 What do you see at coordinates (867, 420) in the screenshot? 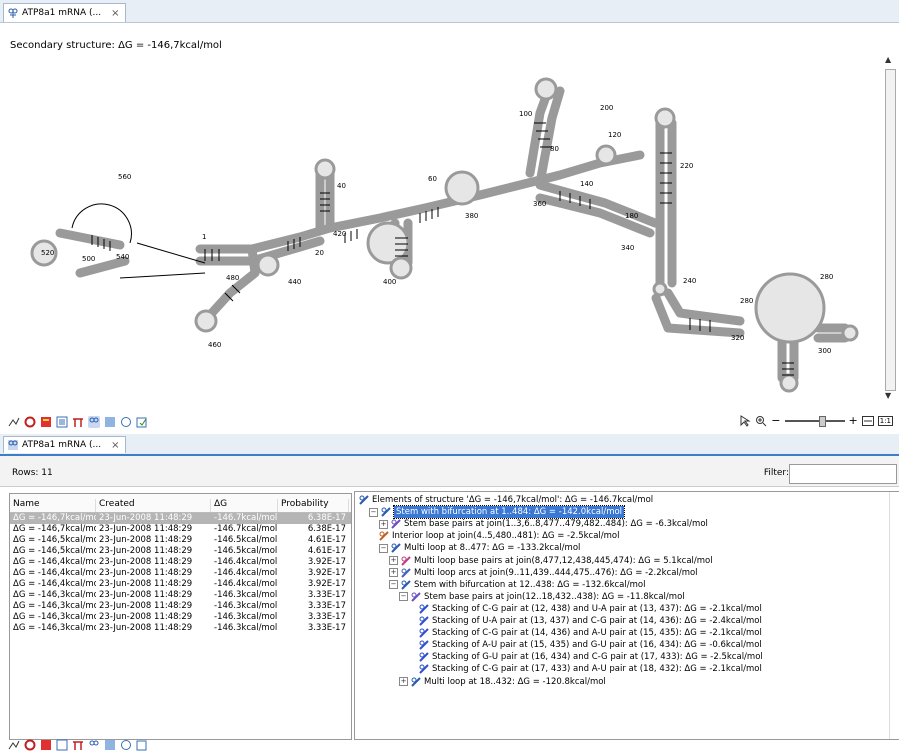
I see `fit-width-icon` at bounding box center [867, 420].